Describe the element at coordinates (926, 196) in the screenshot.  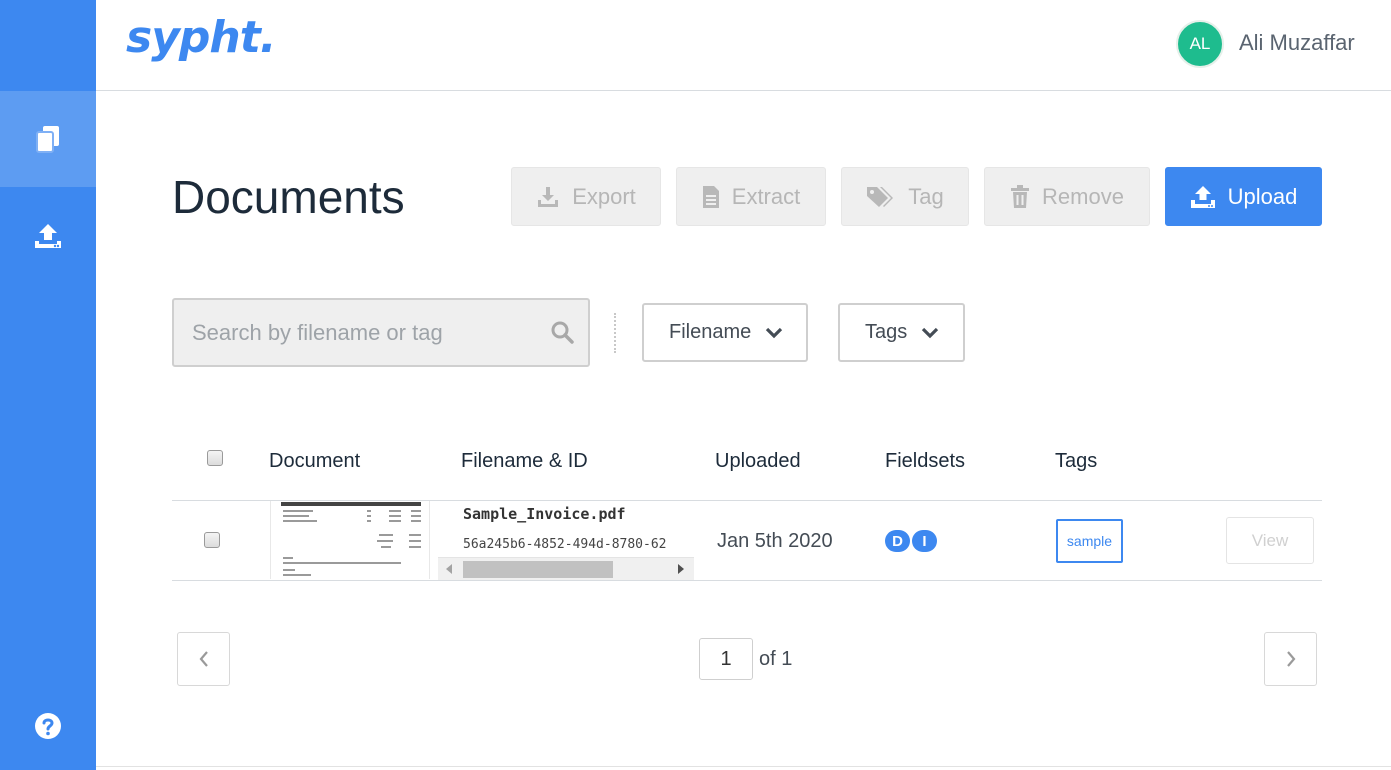
I see `tag-button-label: Tag` at that location.